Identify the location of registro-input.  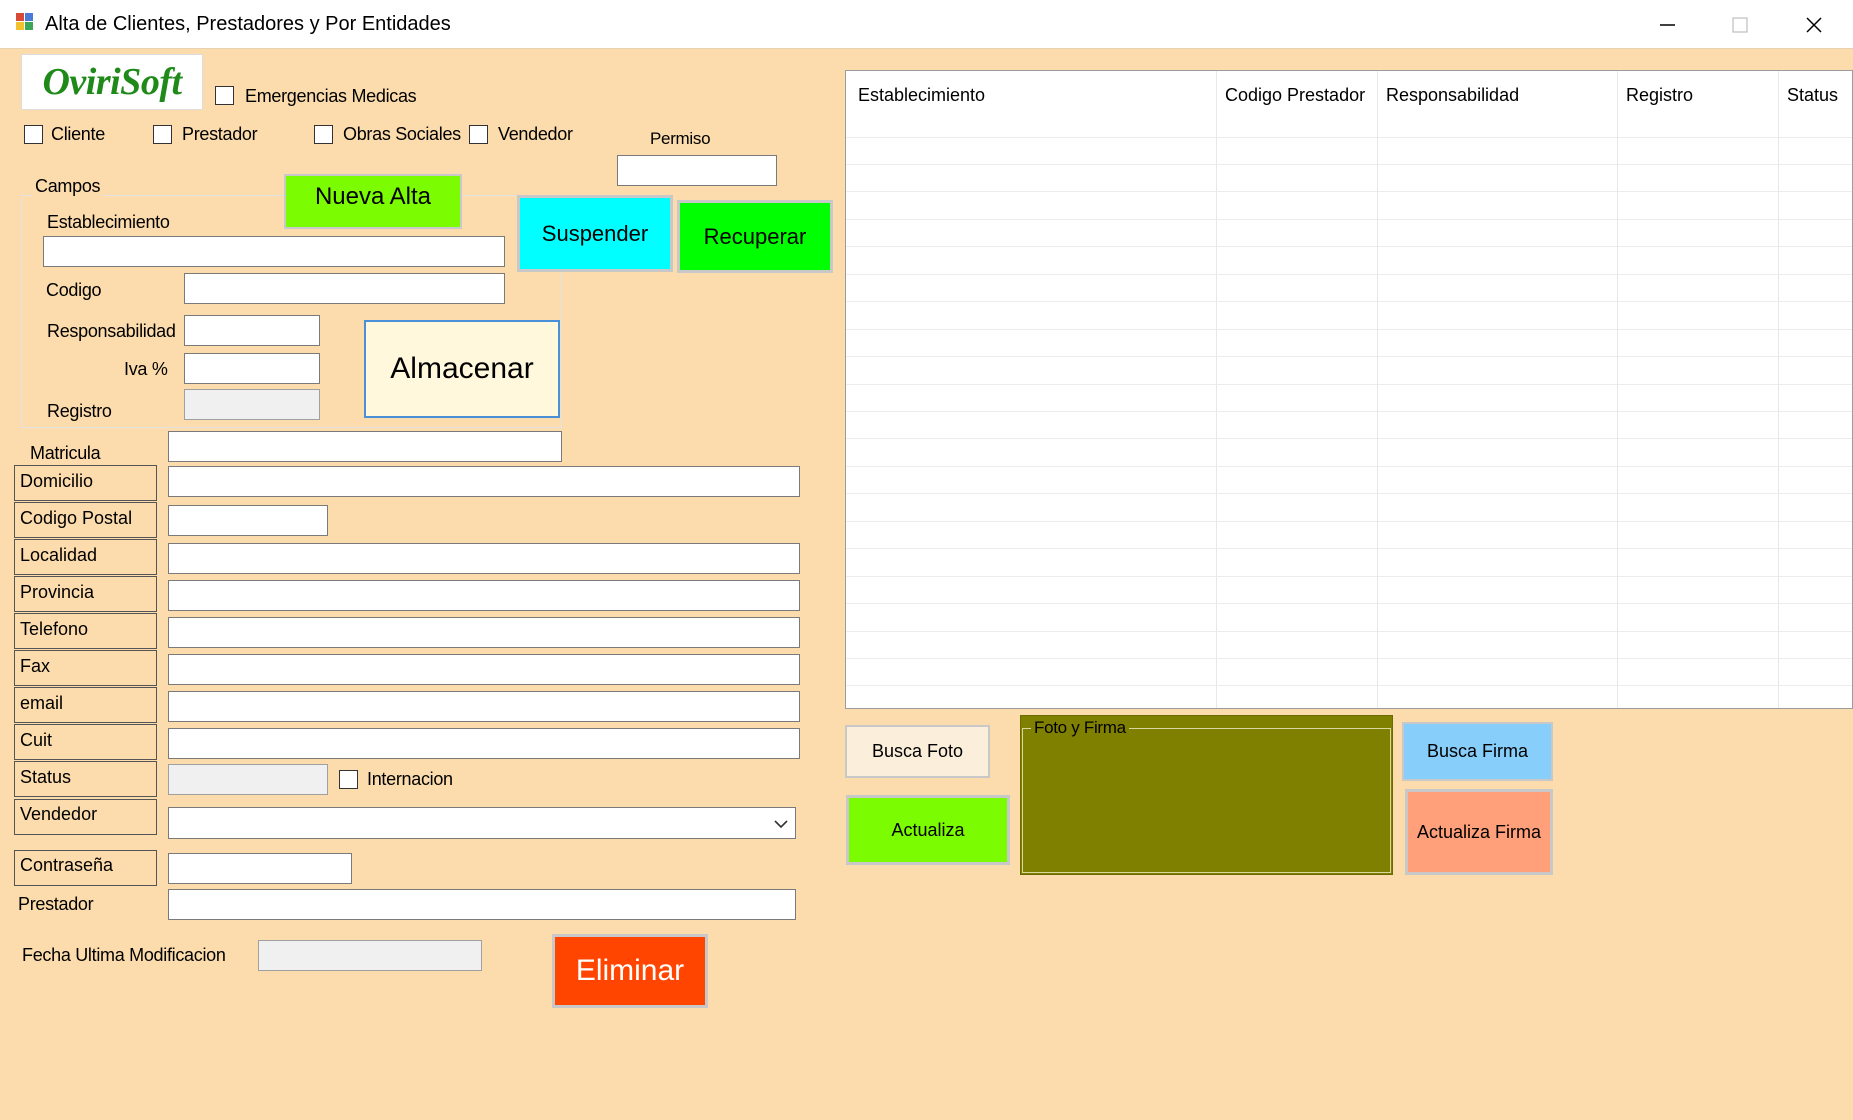
(252, 404).